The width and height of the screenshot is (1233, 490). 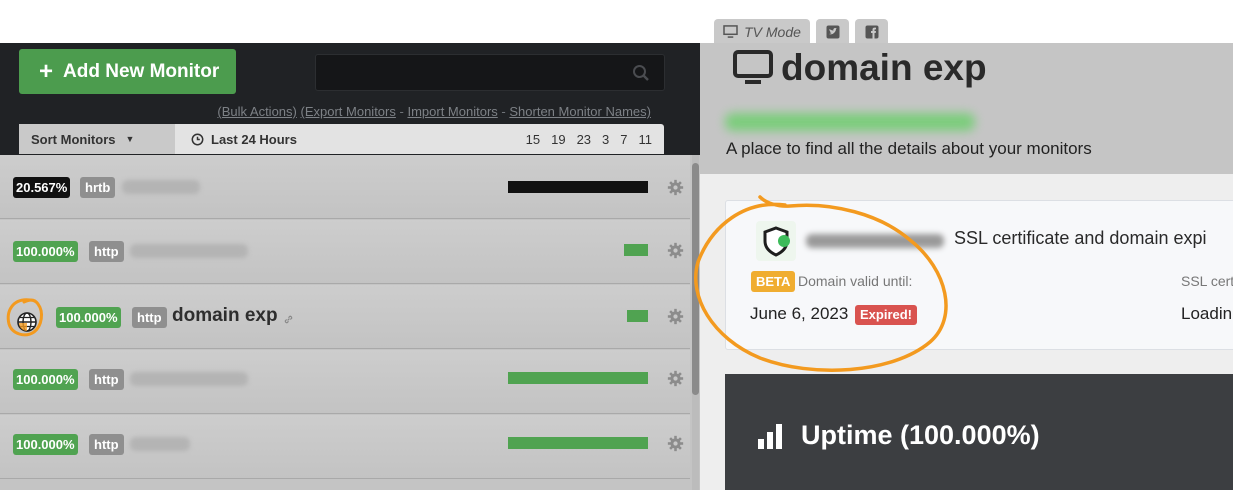 What do you see at coordinates (773, 281) in the screenshot?
I see `beta-badge: BETA` at bounding box center [773, 281].